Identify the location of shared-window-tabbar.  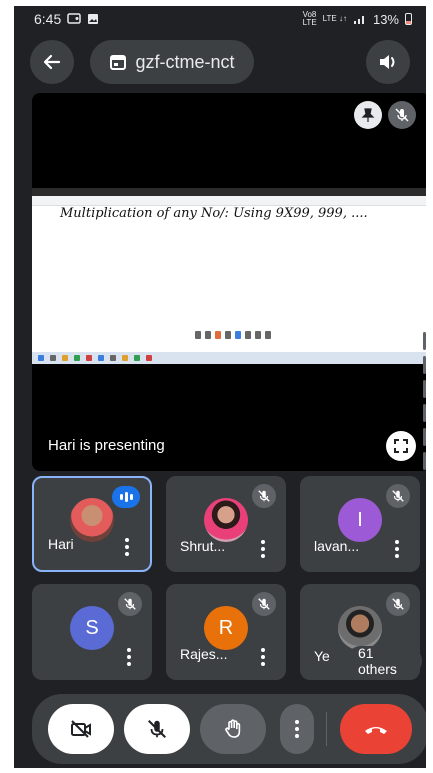
(229, 201).